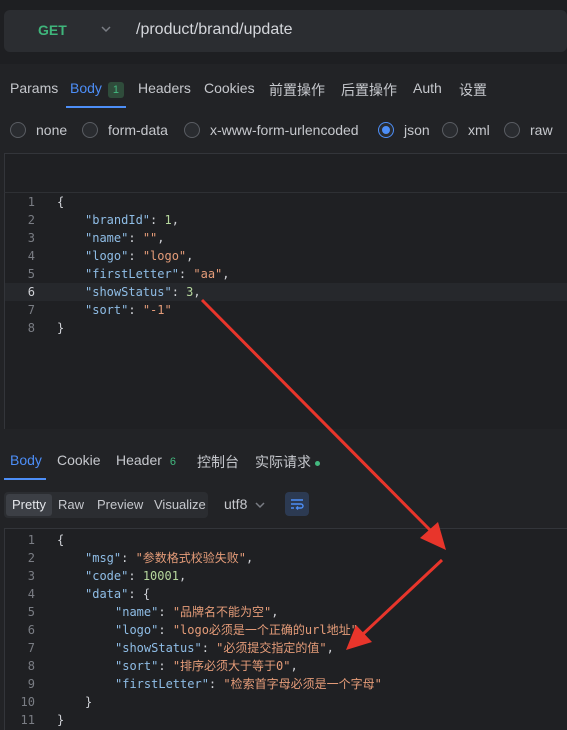 The image size is (567, 730). I want to click on word-wrap-button, so click(297, 504).